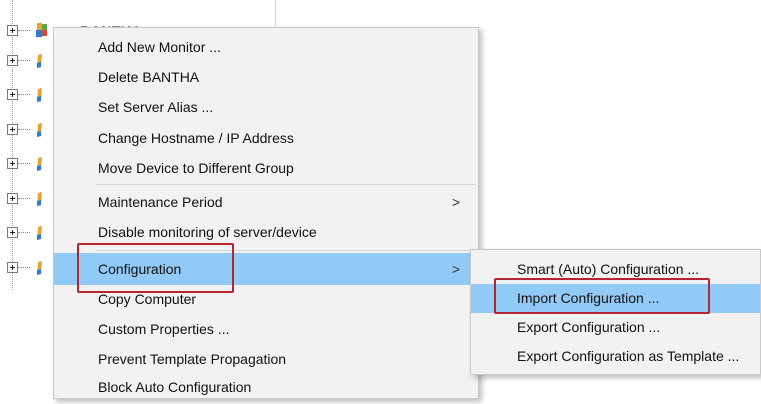 The image size is (761, 404). Describe the element at coordinates (286, 250) in the screenshot. I see `menu-separator` at that location.